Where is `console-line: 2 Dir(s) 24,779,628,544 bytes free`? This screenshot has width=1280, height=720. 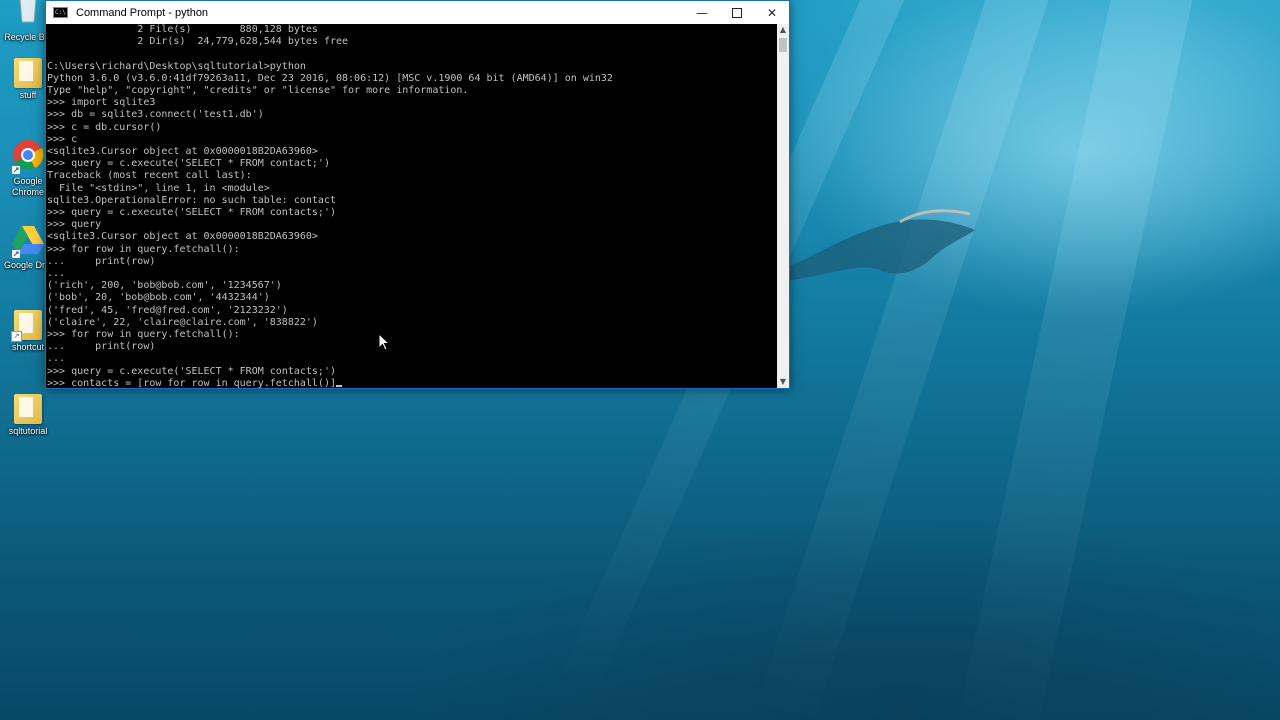
console-line: 2 Dir(s) 24,779,628,544 bytes free is located at coordinates (198, 42).